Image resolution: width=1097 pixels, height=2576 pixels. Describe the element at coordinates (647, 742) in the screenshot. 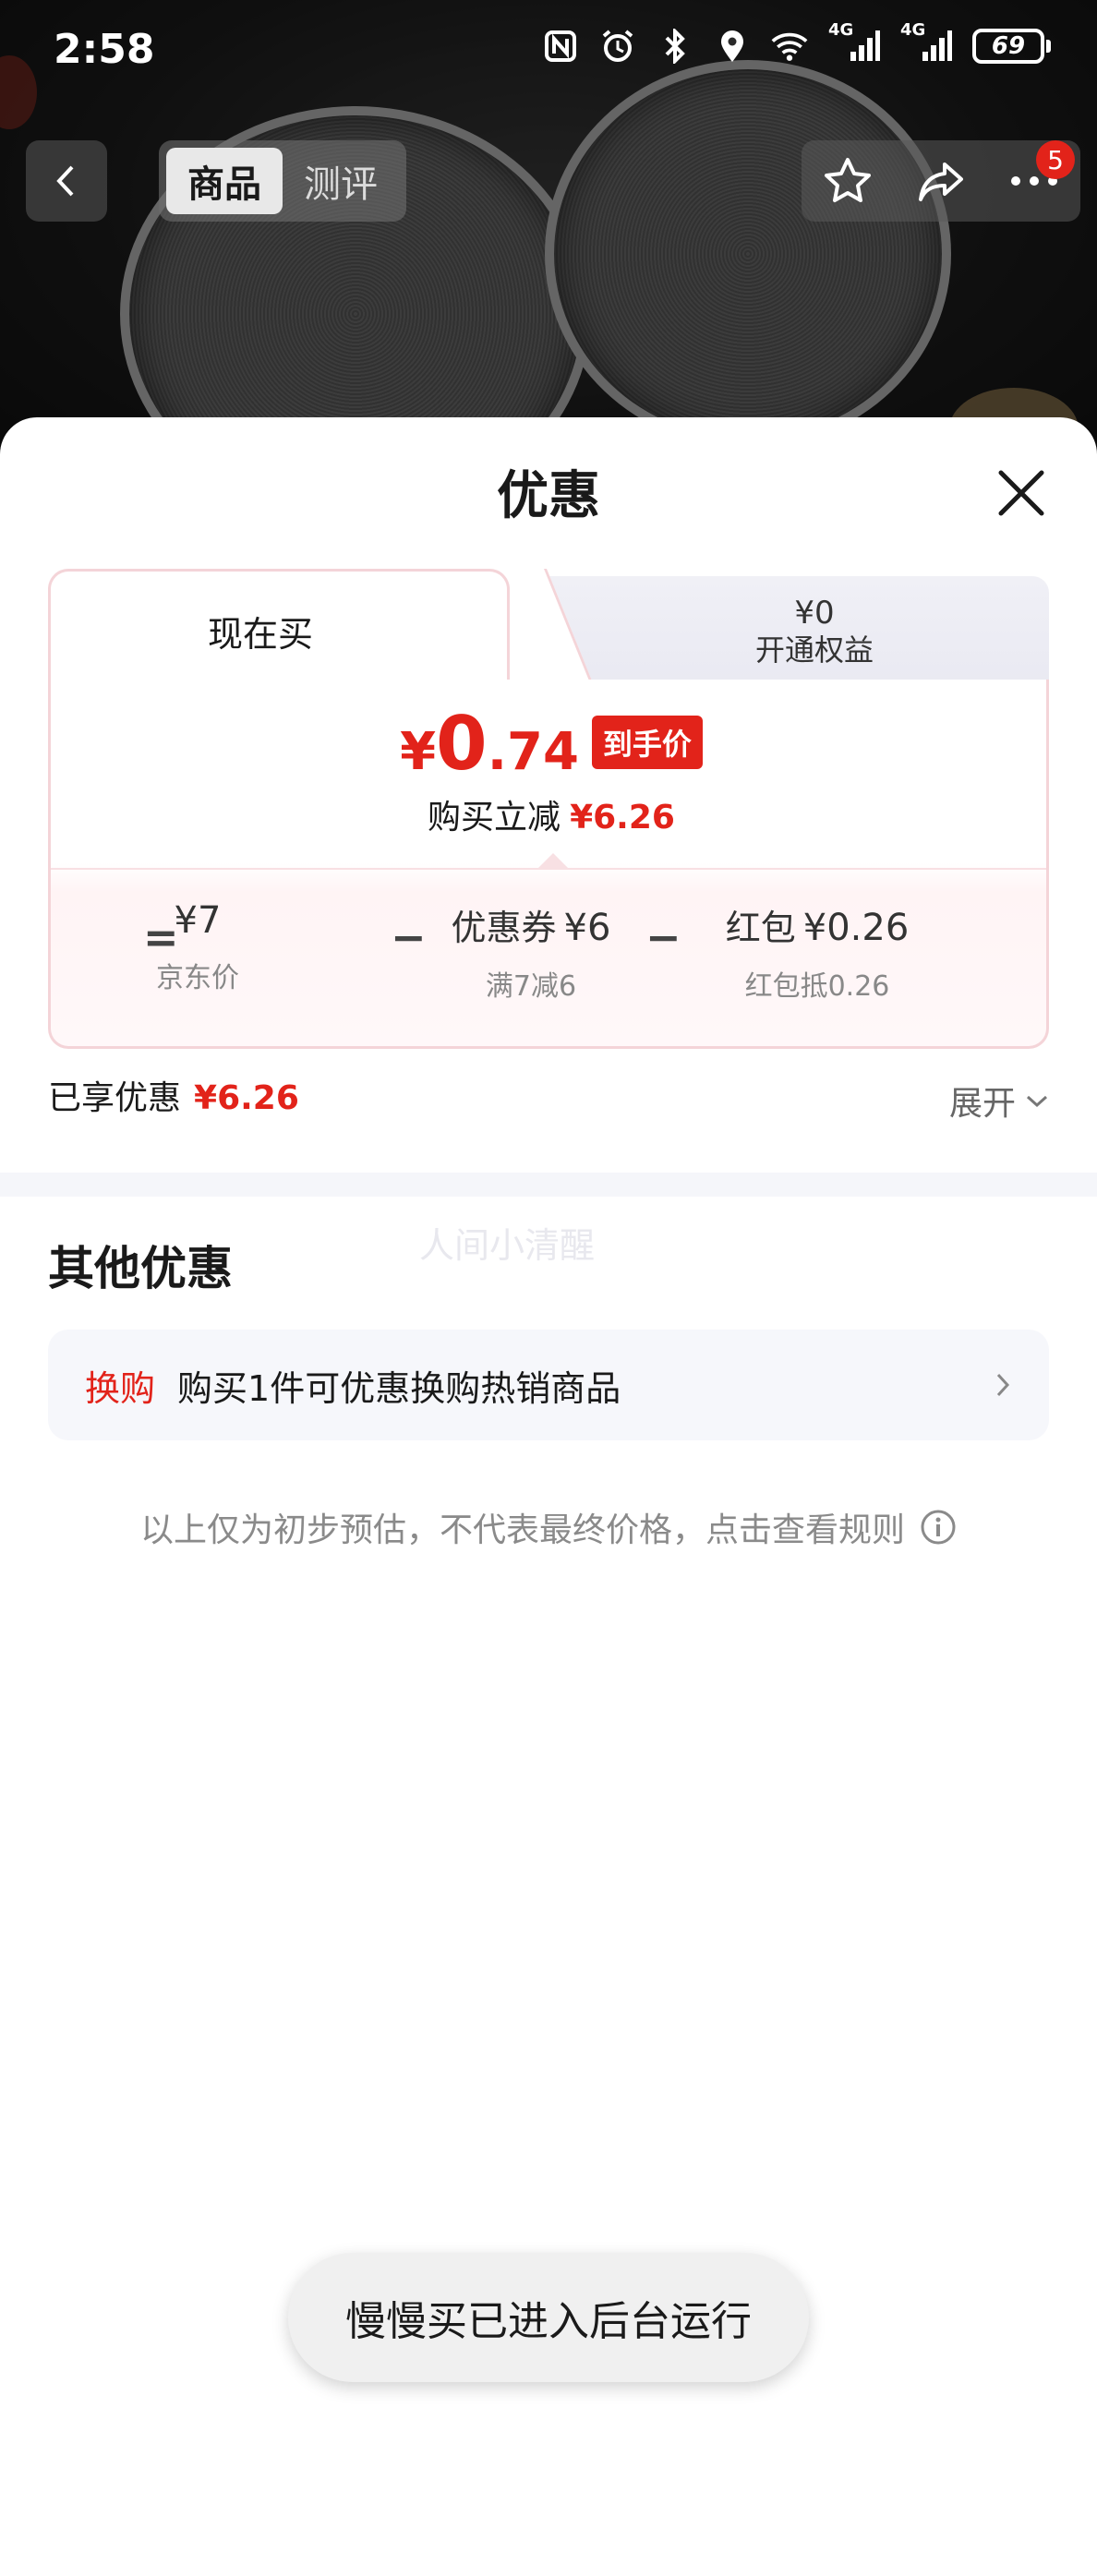

I see `final-price-tag: 到手价` at that location.